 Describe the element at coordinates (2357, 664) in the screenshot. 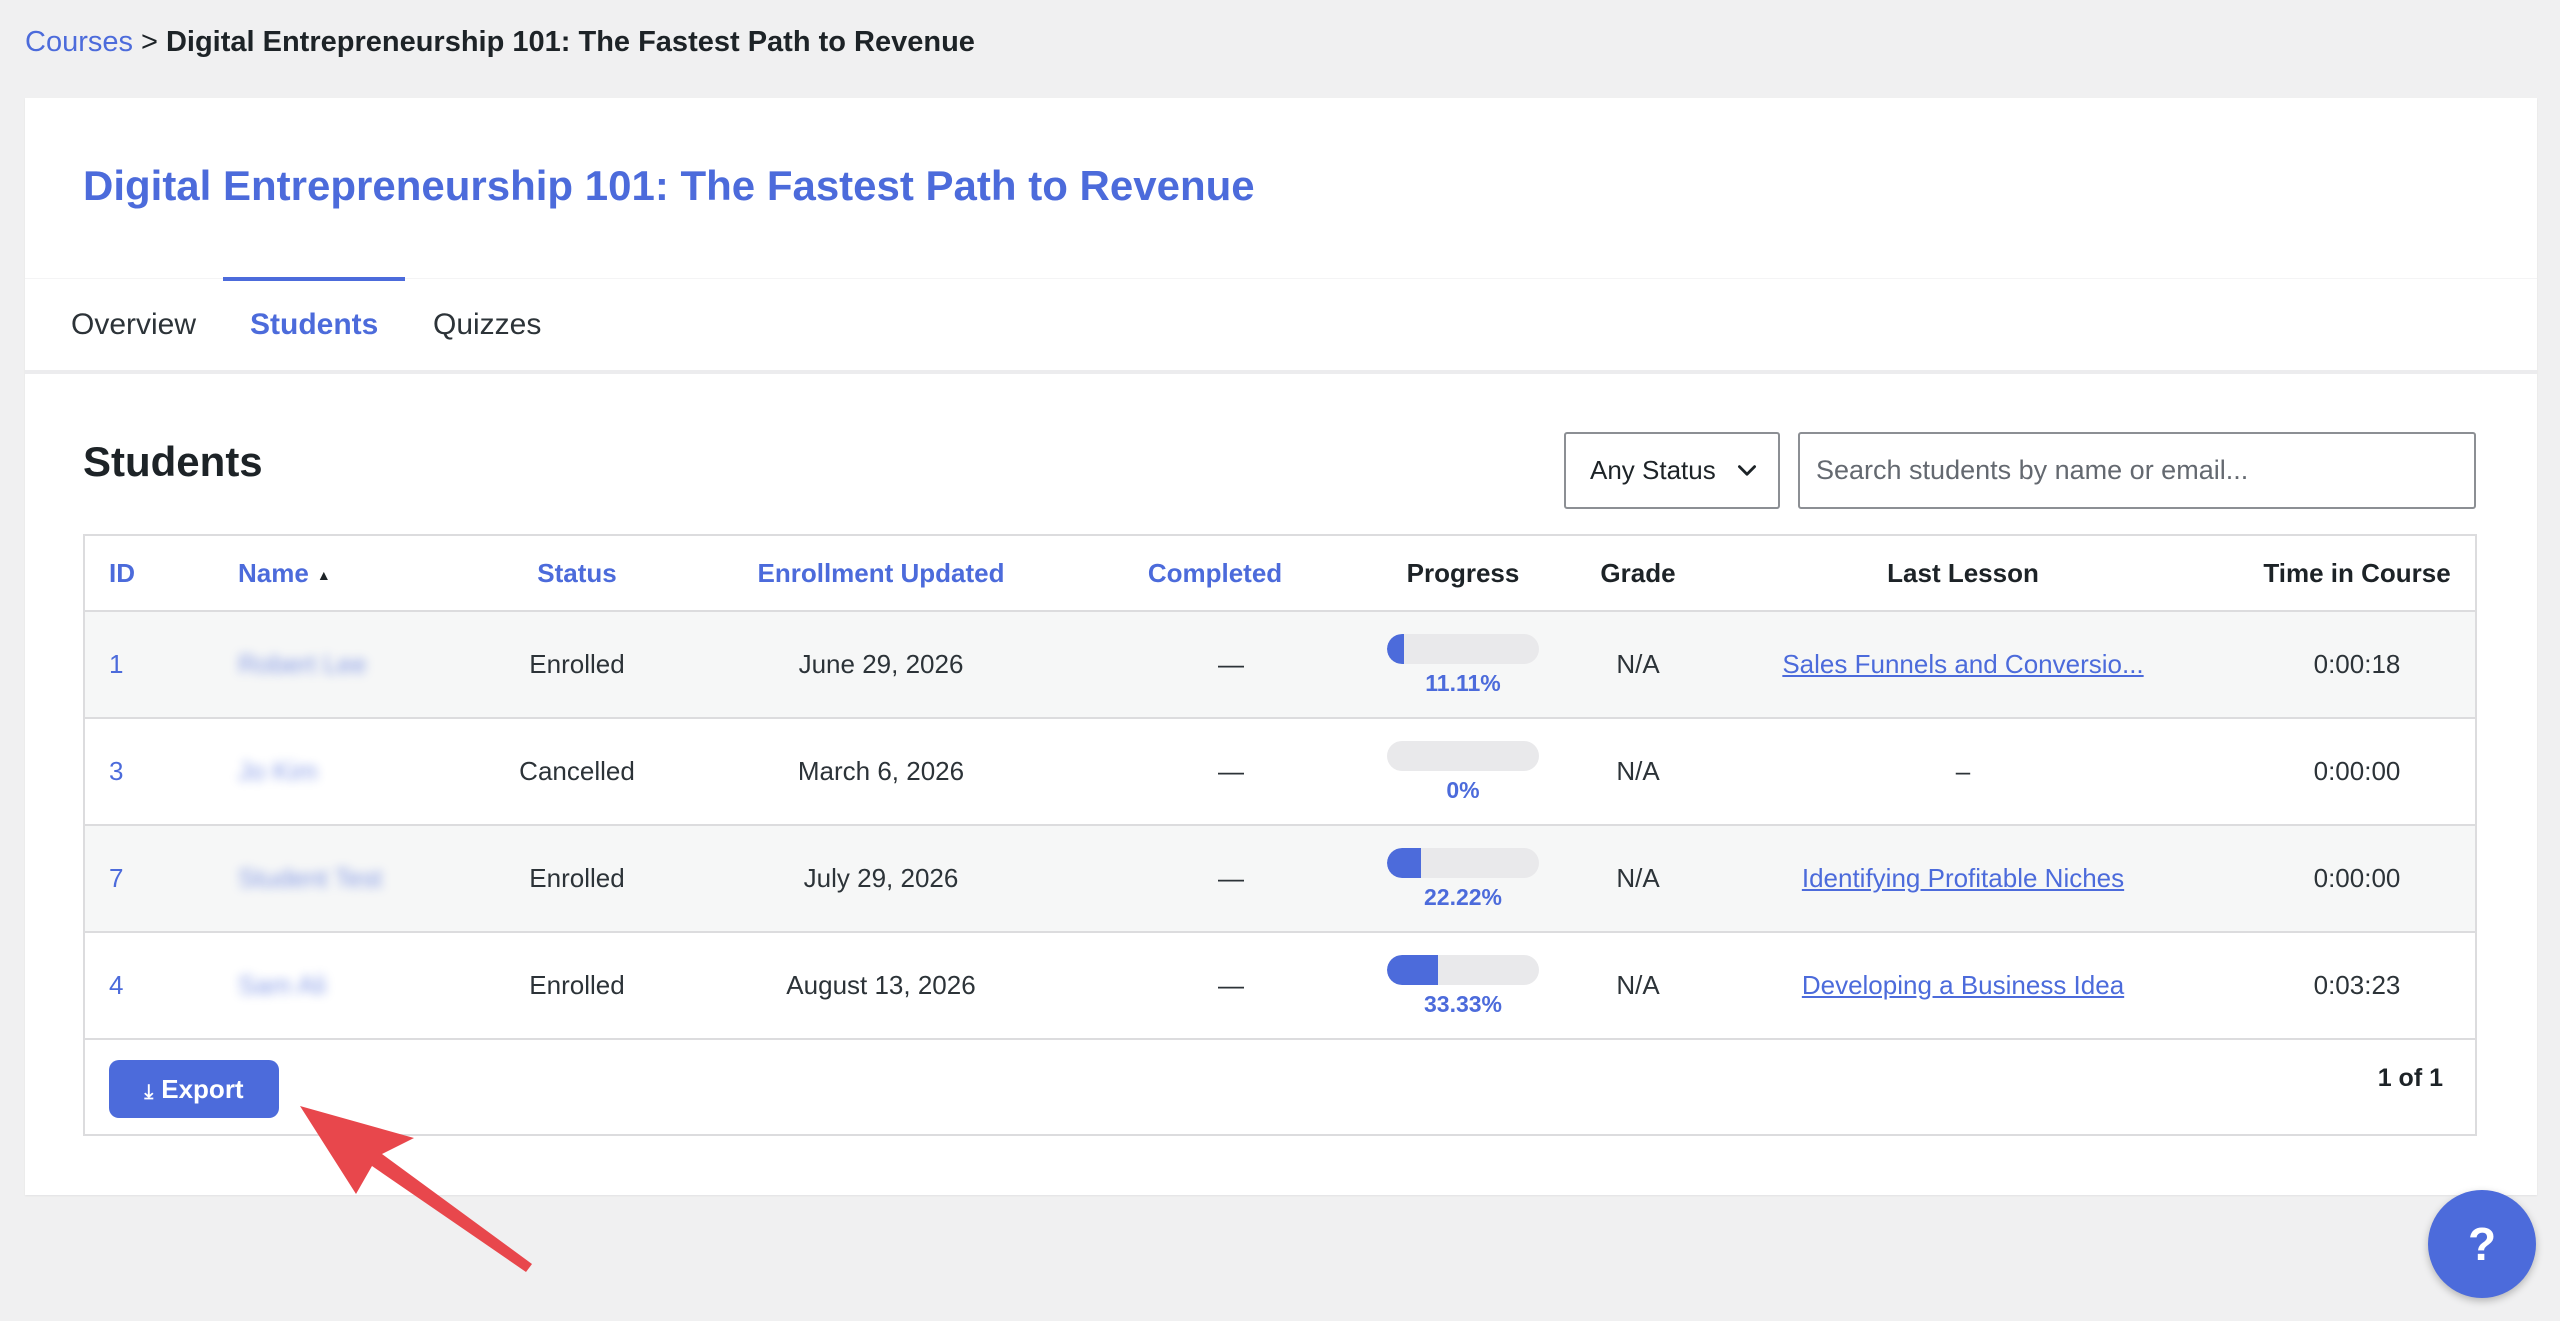

I see `row-time-in-course: 0:00:18` at that location.